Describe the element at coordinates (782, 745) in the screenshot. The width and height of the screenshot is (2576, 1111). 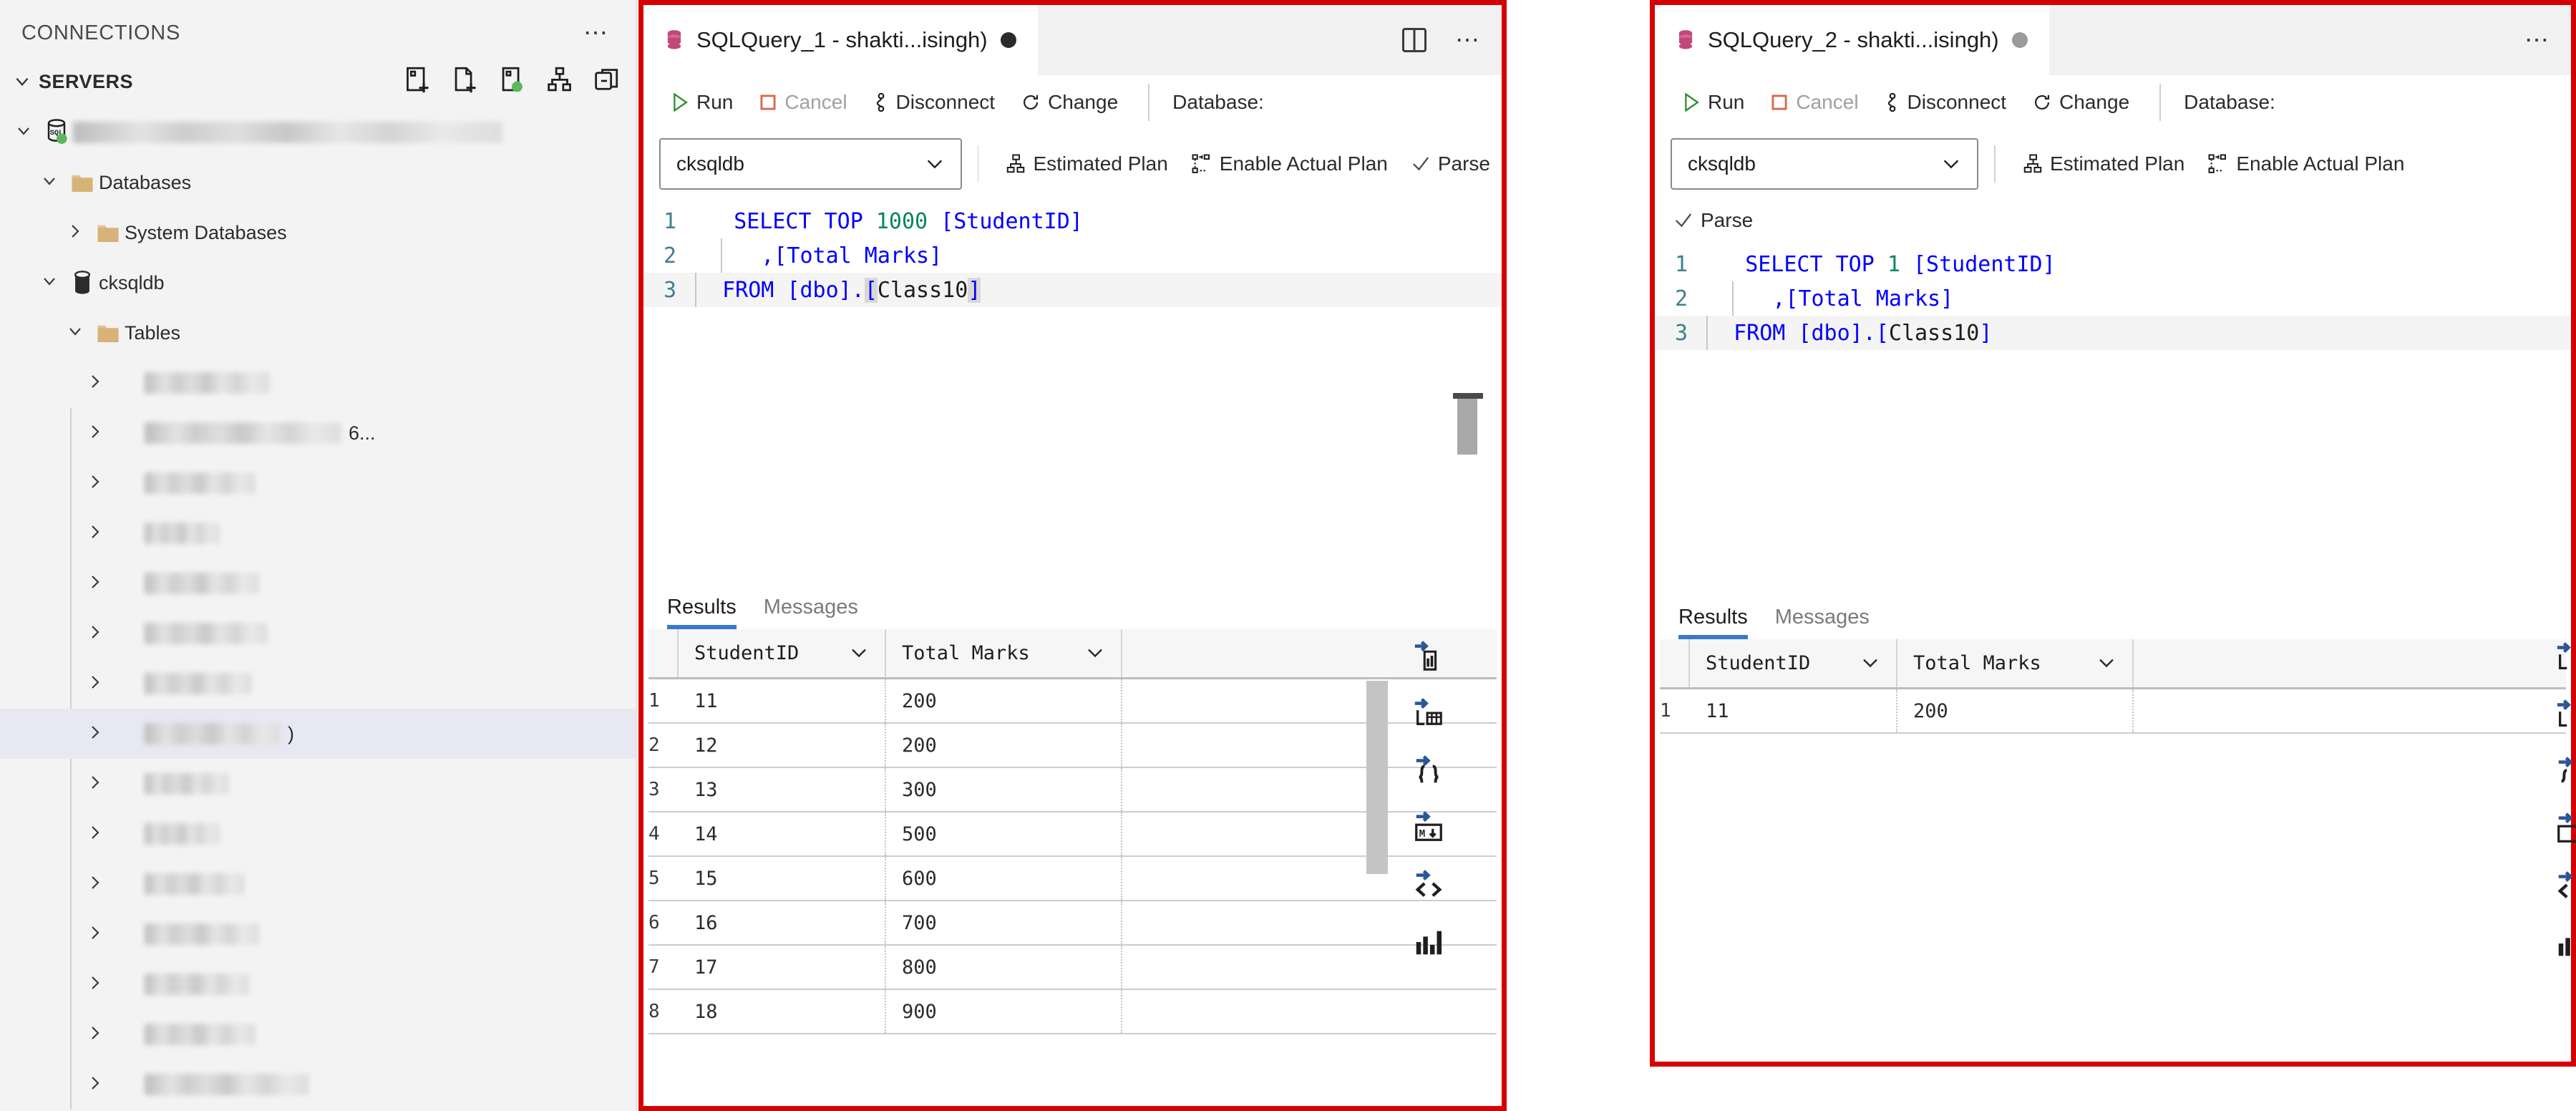
I see `table-cell: 12` at that location.